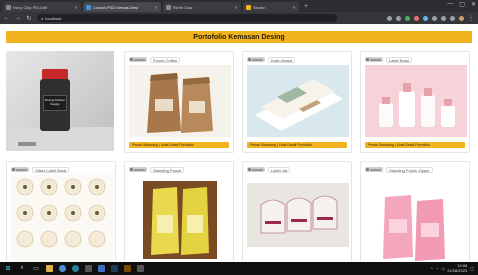 The height and width of the screenshot is (275, 478). What do you see at coordinates (409, 169) in the screenshot?
I see `card-label: Standing Pouch Zipper` at bounding box center [409, 169].